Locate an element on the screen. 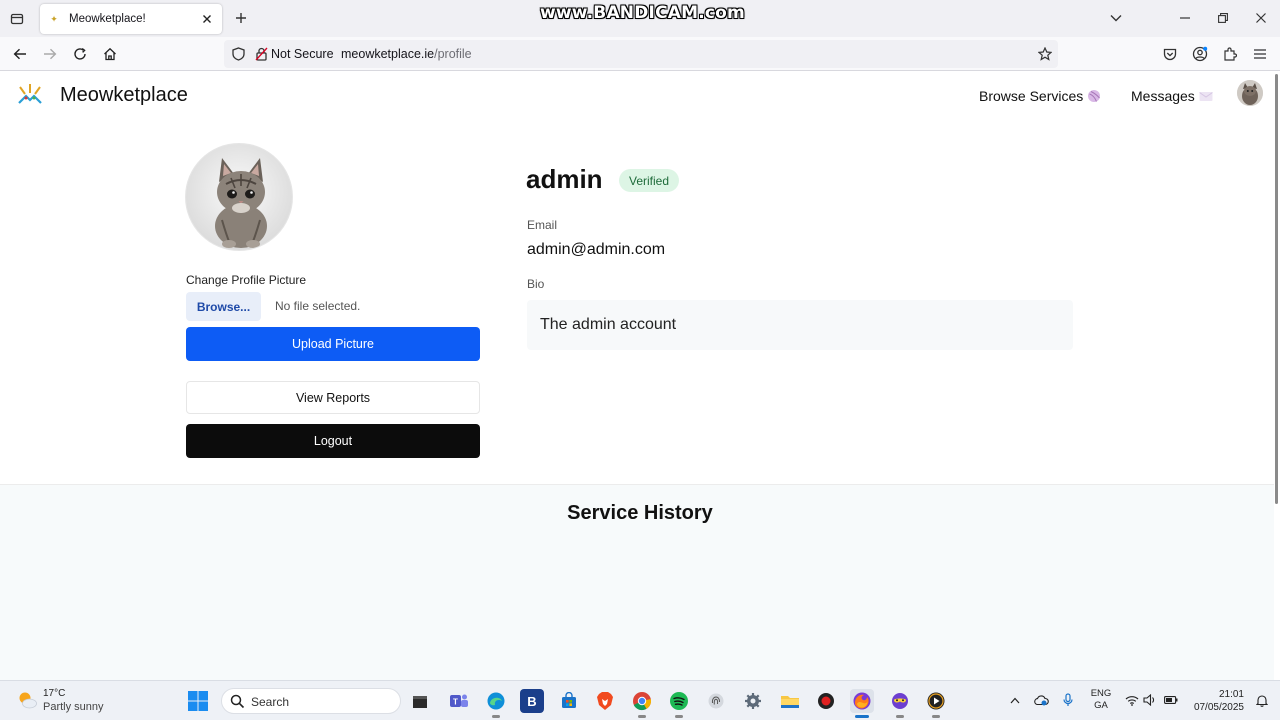 The image size is (1280, 720). browser-tab: ✦ Meowketplace! is located at coordinates (131, 19).